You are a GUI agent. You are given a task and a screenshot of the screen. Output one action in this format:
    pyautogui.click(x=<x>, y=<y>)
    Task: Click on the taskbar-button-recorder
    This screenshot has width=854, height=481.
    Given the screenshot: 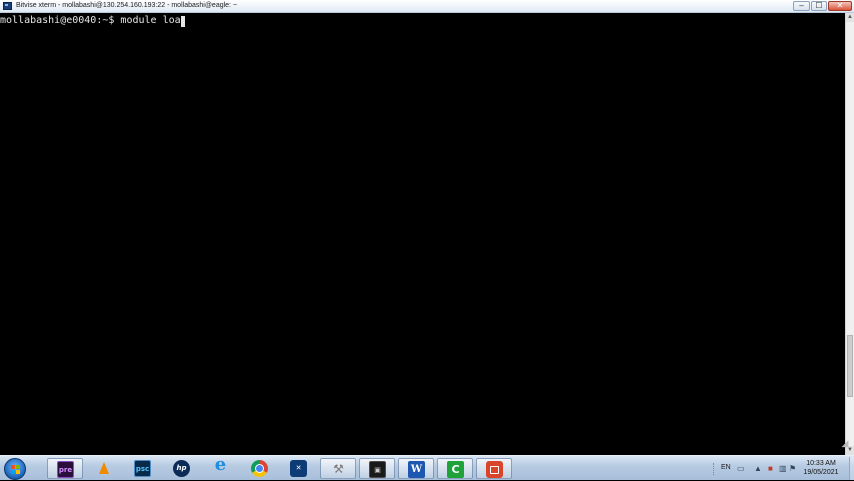 What is the action you would take?
    pyautogui.click(x=494, y=468)
    